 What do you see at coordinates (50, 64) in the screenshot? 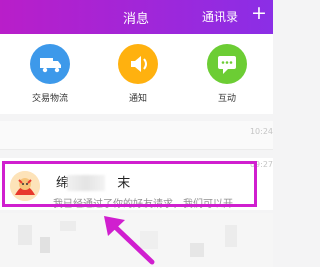
I see `truck-icon` at bounding box center [50, 64].